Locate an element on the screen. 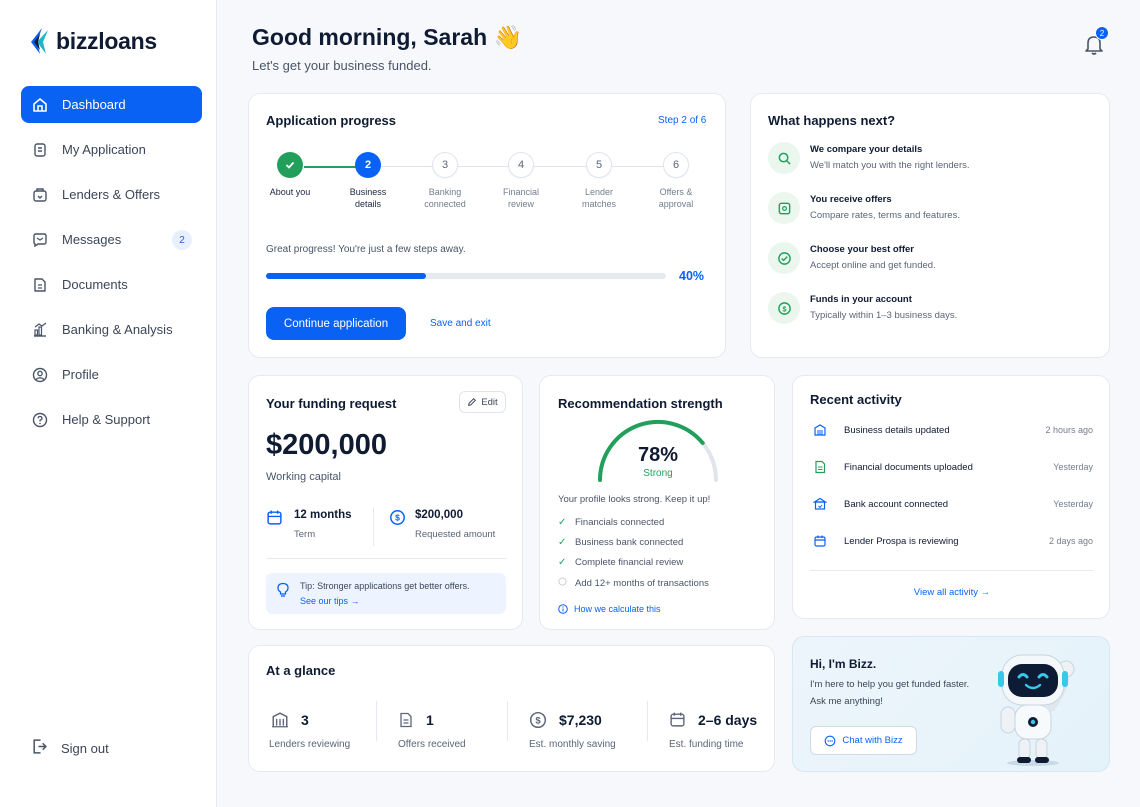 This screenshot has width=1140, height=807. next-step-desc: We'll match you with the right lenders. is located at coordinates (890, 165).